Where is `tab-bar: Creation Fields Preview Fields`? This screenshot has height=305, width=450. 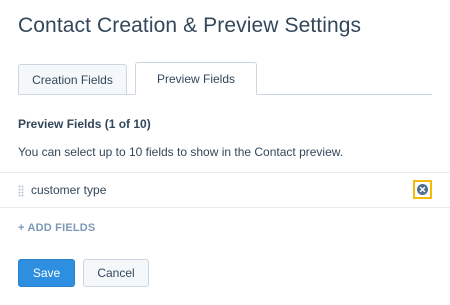 tab-bar: Creation Fields Preview Fields is located at coordinates (234, 78).